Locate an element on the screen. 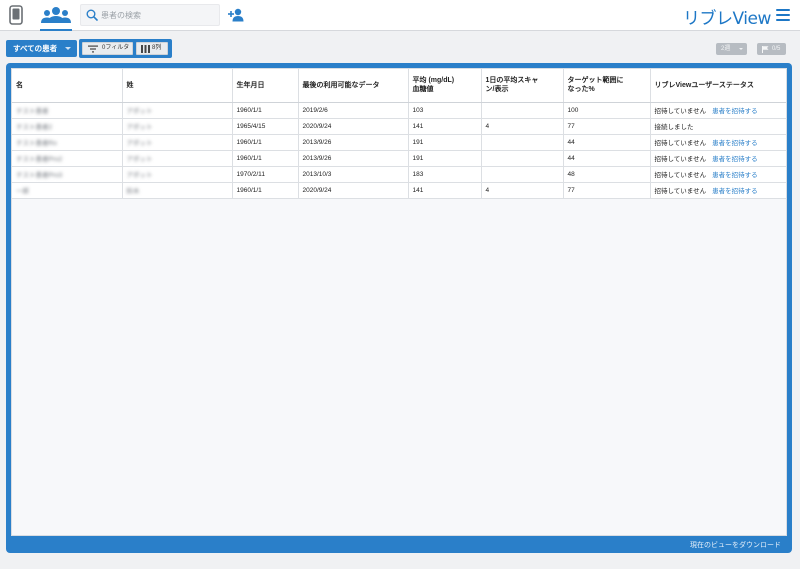 The height and width of the screenshot is (569, 800). col-target-range-cell: 100 is located at coordinates (607, 110).